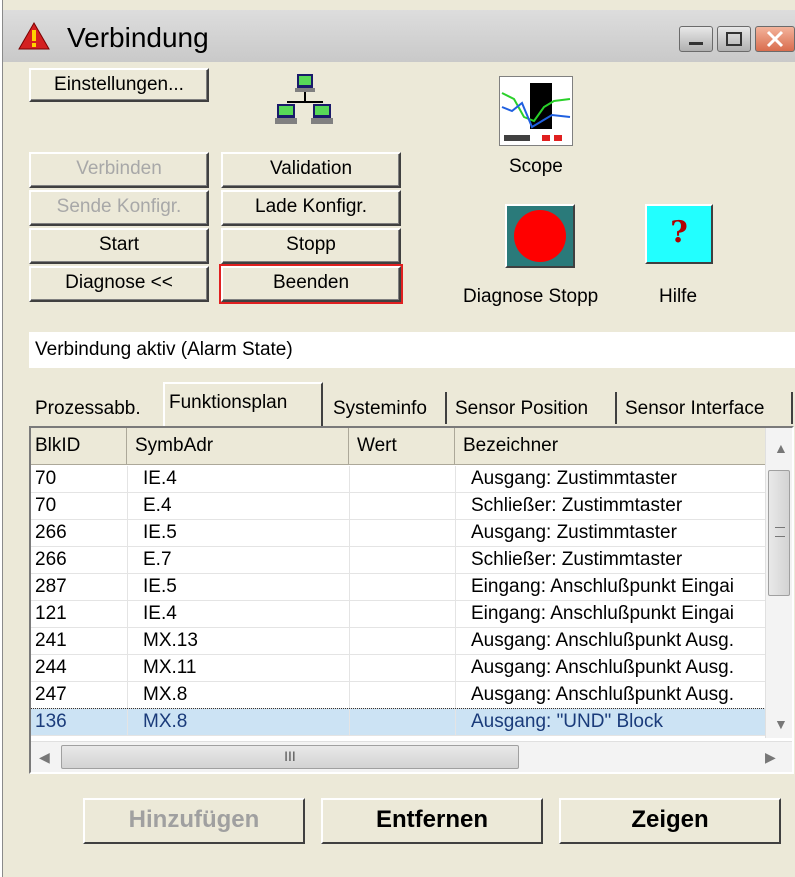 The height and width of the screenshot is (877, 795). What do you see at coordinates (311, 208) in the screenshot?
I see `load-config-button: Lade Konfigr.` at bounding box center [311, 208].